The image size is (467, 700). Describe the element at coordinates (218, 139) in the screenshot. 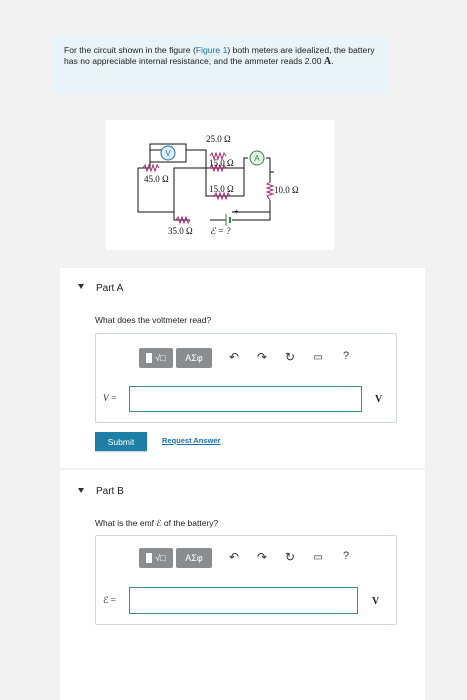

I see `label-r-top: 25.0 Ω` at that location.